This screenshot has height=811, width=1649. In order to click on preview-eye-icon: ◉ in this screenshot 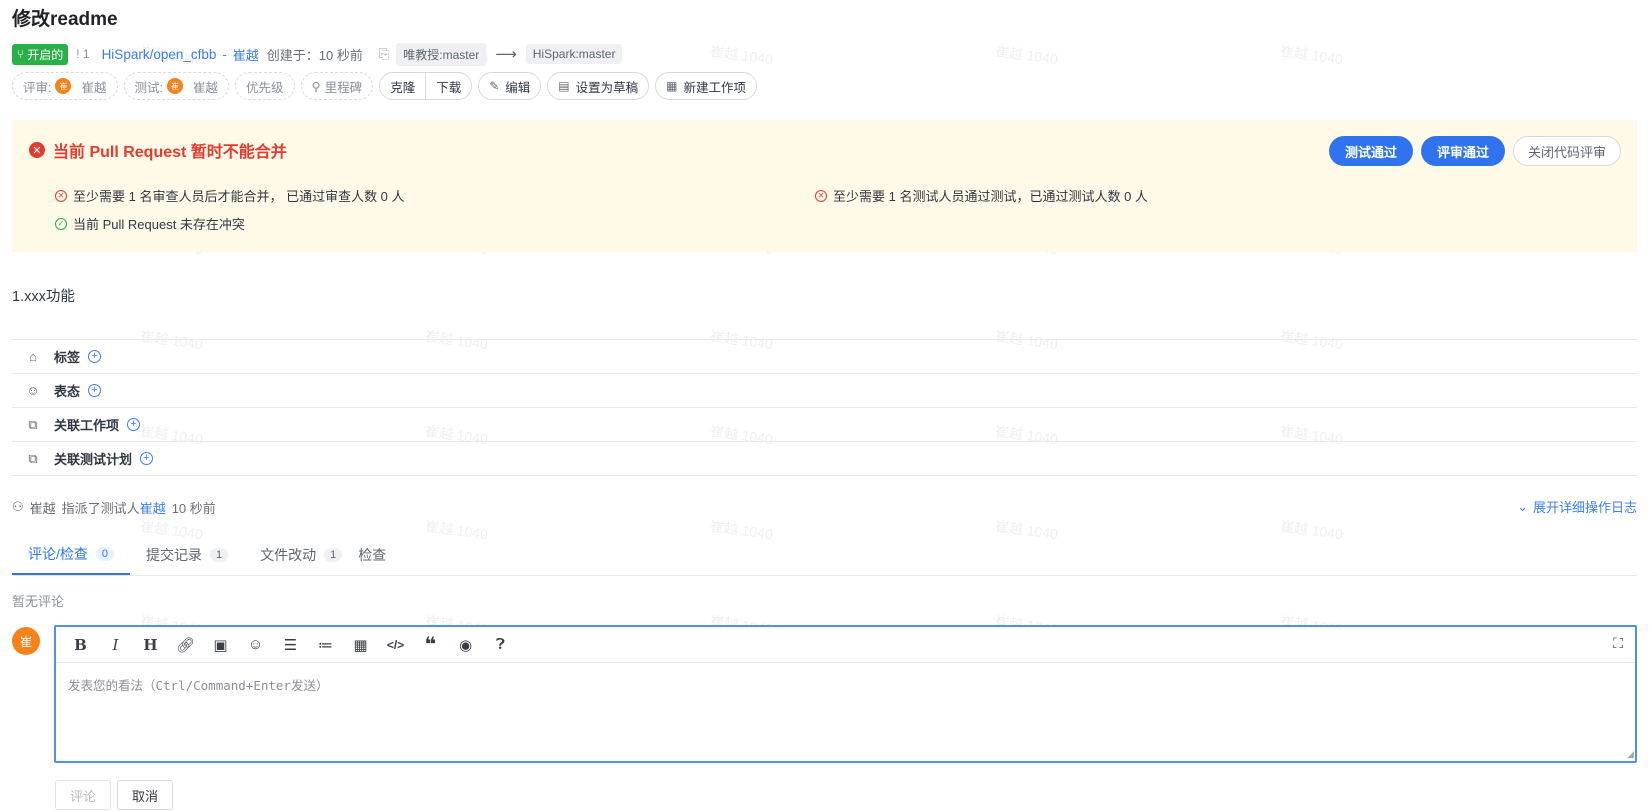, I will do `click(465, 644)`.